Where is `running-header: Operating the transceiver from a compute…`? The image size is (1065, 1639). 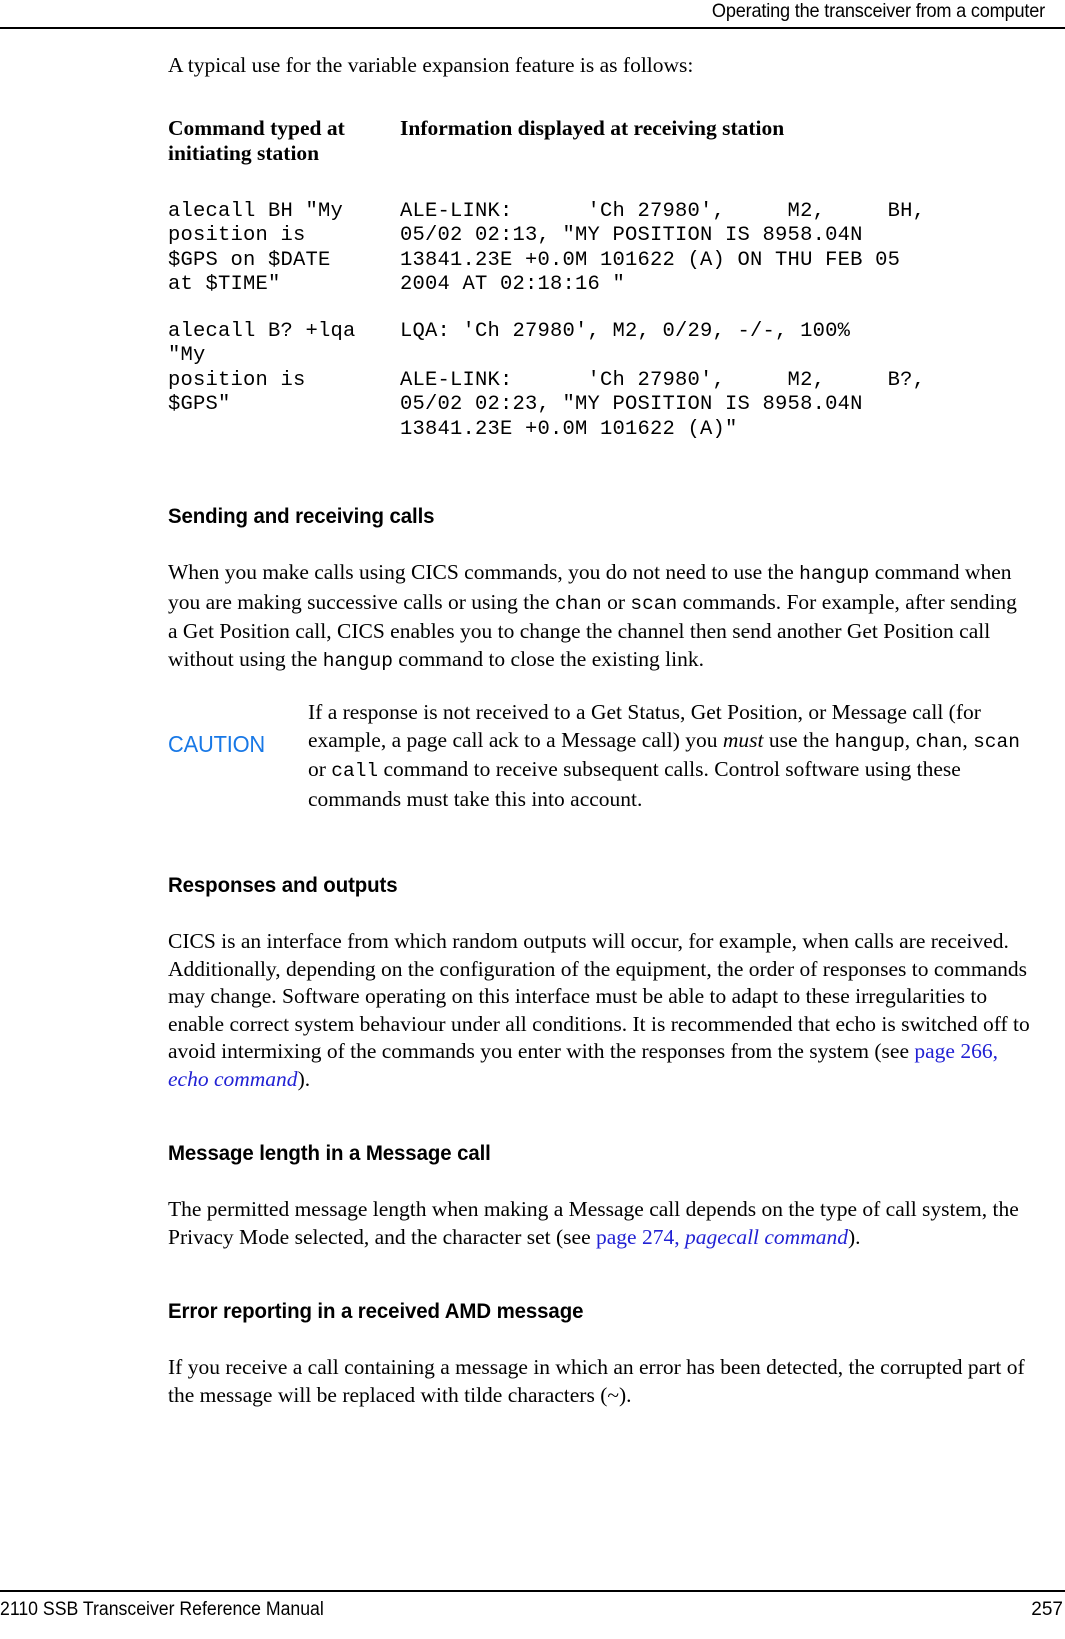
running-header: Operating the transceiver from a compute… is located at coordinates (878, 11).